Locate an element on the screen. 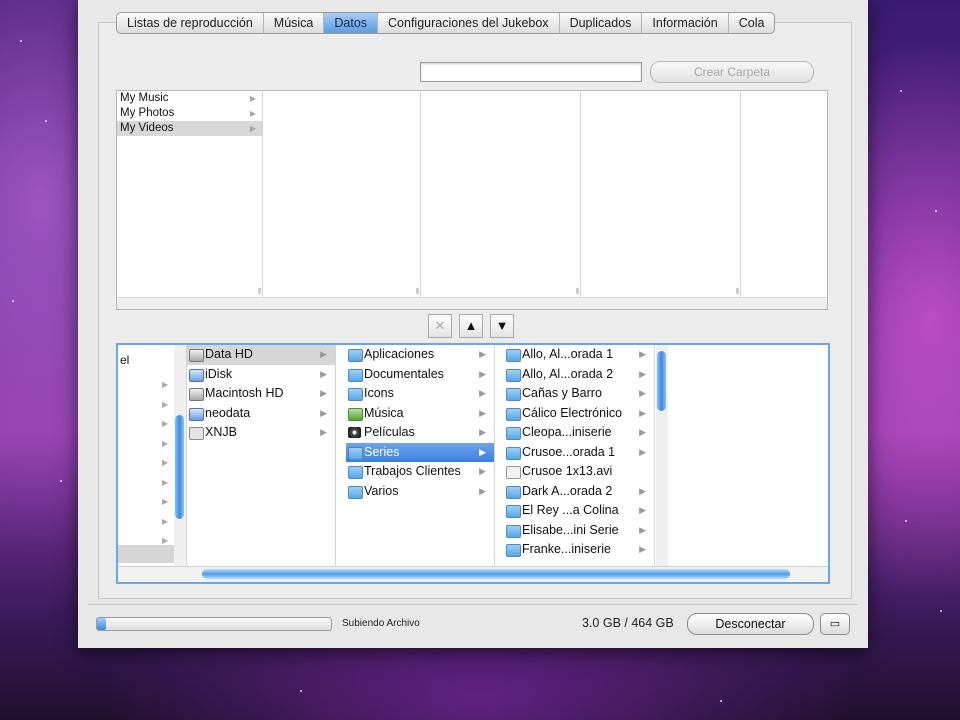 The width and height of the screenshot is (960, 720). folder-label: Música is located at coordinates (384, 412).